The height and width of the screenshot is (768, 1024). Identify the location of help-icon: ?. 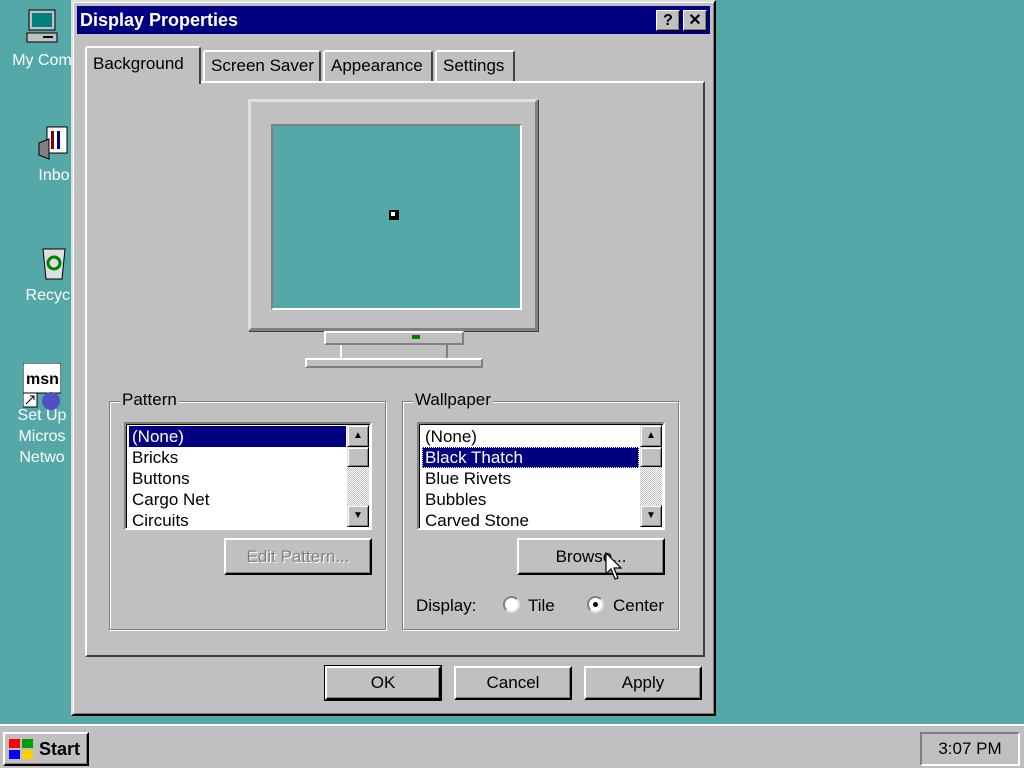
(668, 20).